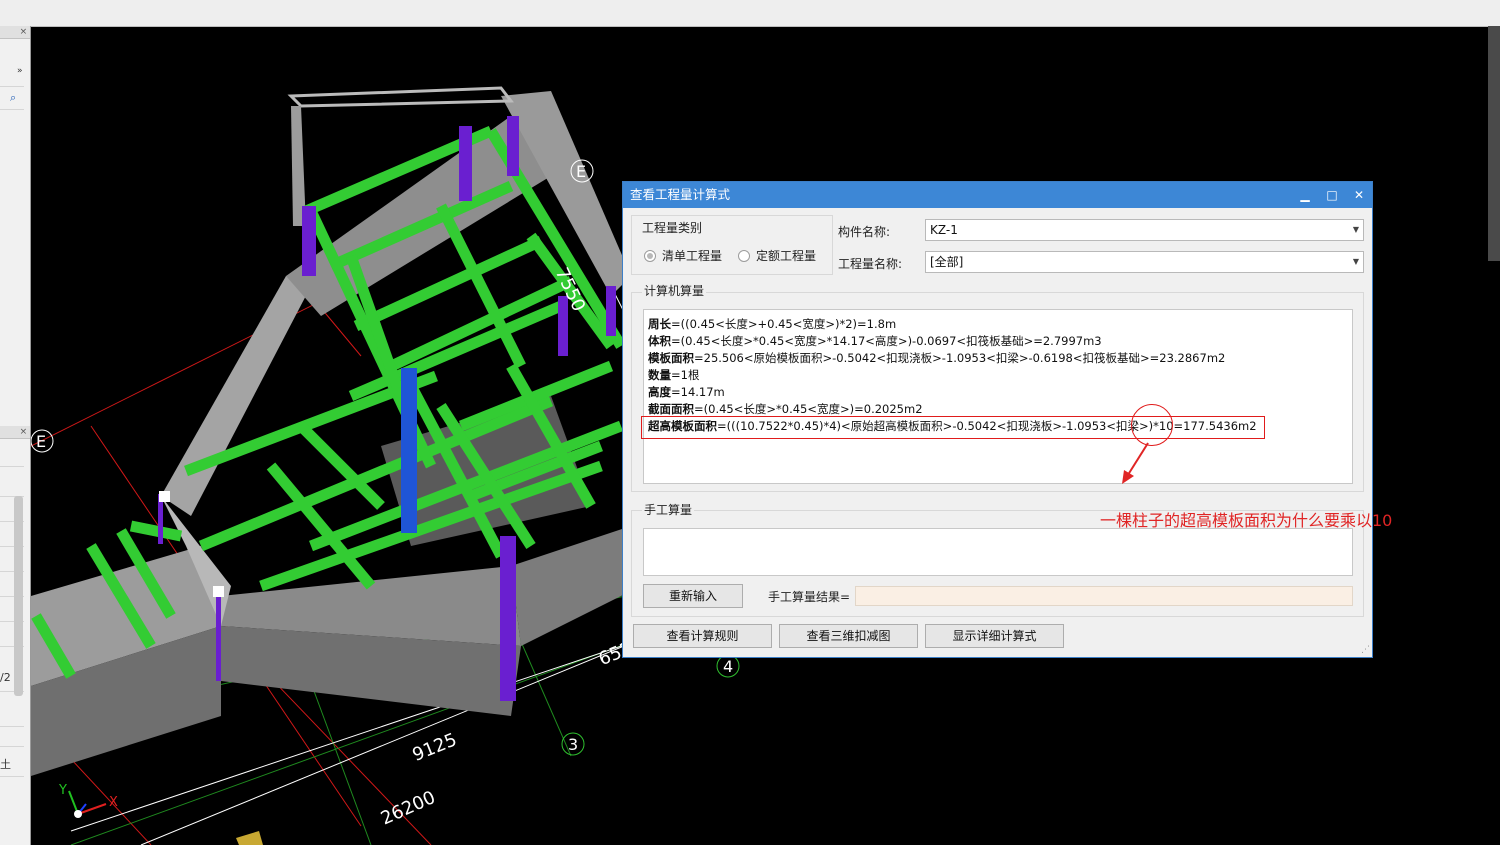 Image resolution: width=1500 pixels, height=845 pixels. What do you see at coordinates (434, 747) in the screenshot?
I see `dim-label-9125: 9125` at bounding box center [434, 747].